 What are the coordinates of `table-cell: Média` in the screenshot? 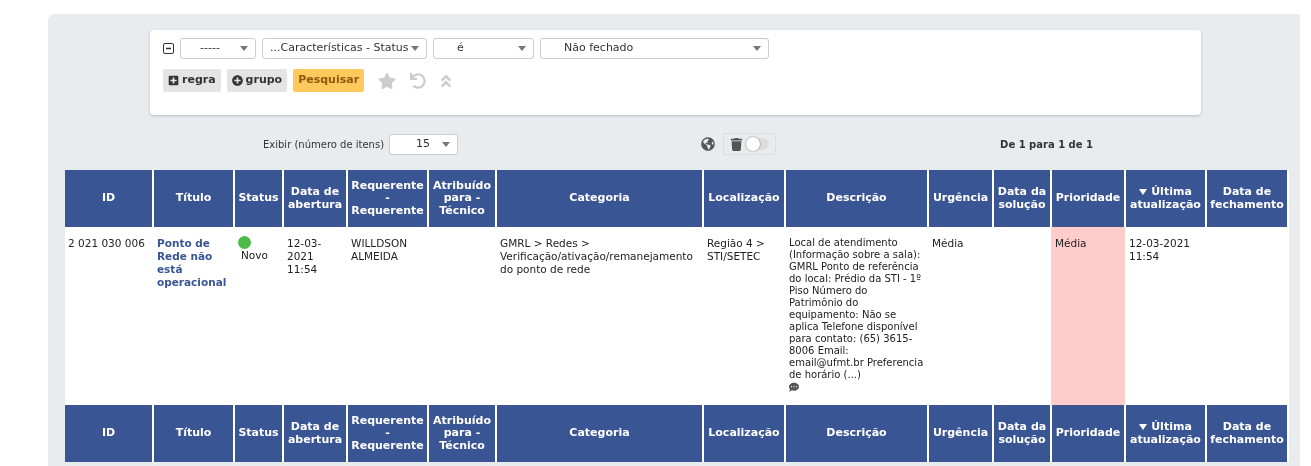 It's located at (960, 316).